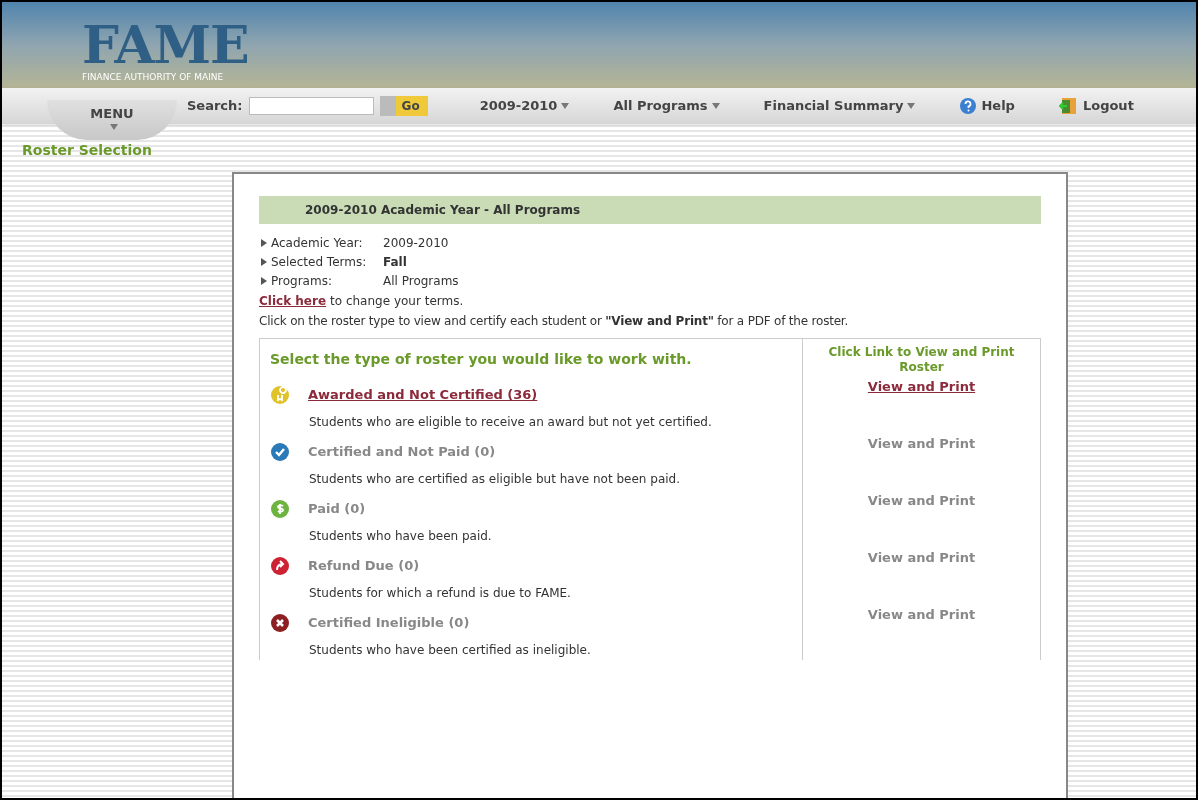 The image size is (1198, 800). Describe the element at coordinates (554, 321) in the screenshot. I see `instructions-text: Click on the roster type to view and certify each student or "View and Print" for a PDF of the roster.` at that location.